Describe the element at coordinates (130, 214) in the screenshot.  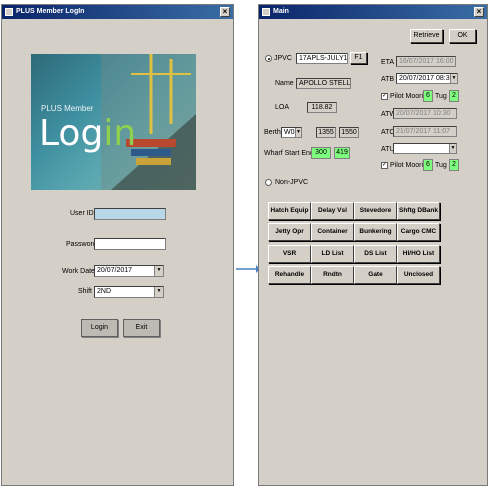
I see `user-id-input` at that location.